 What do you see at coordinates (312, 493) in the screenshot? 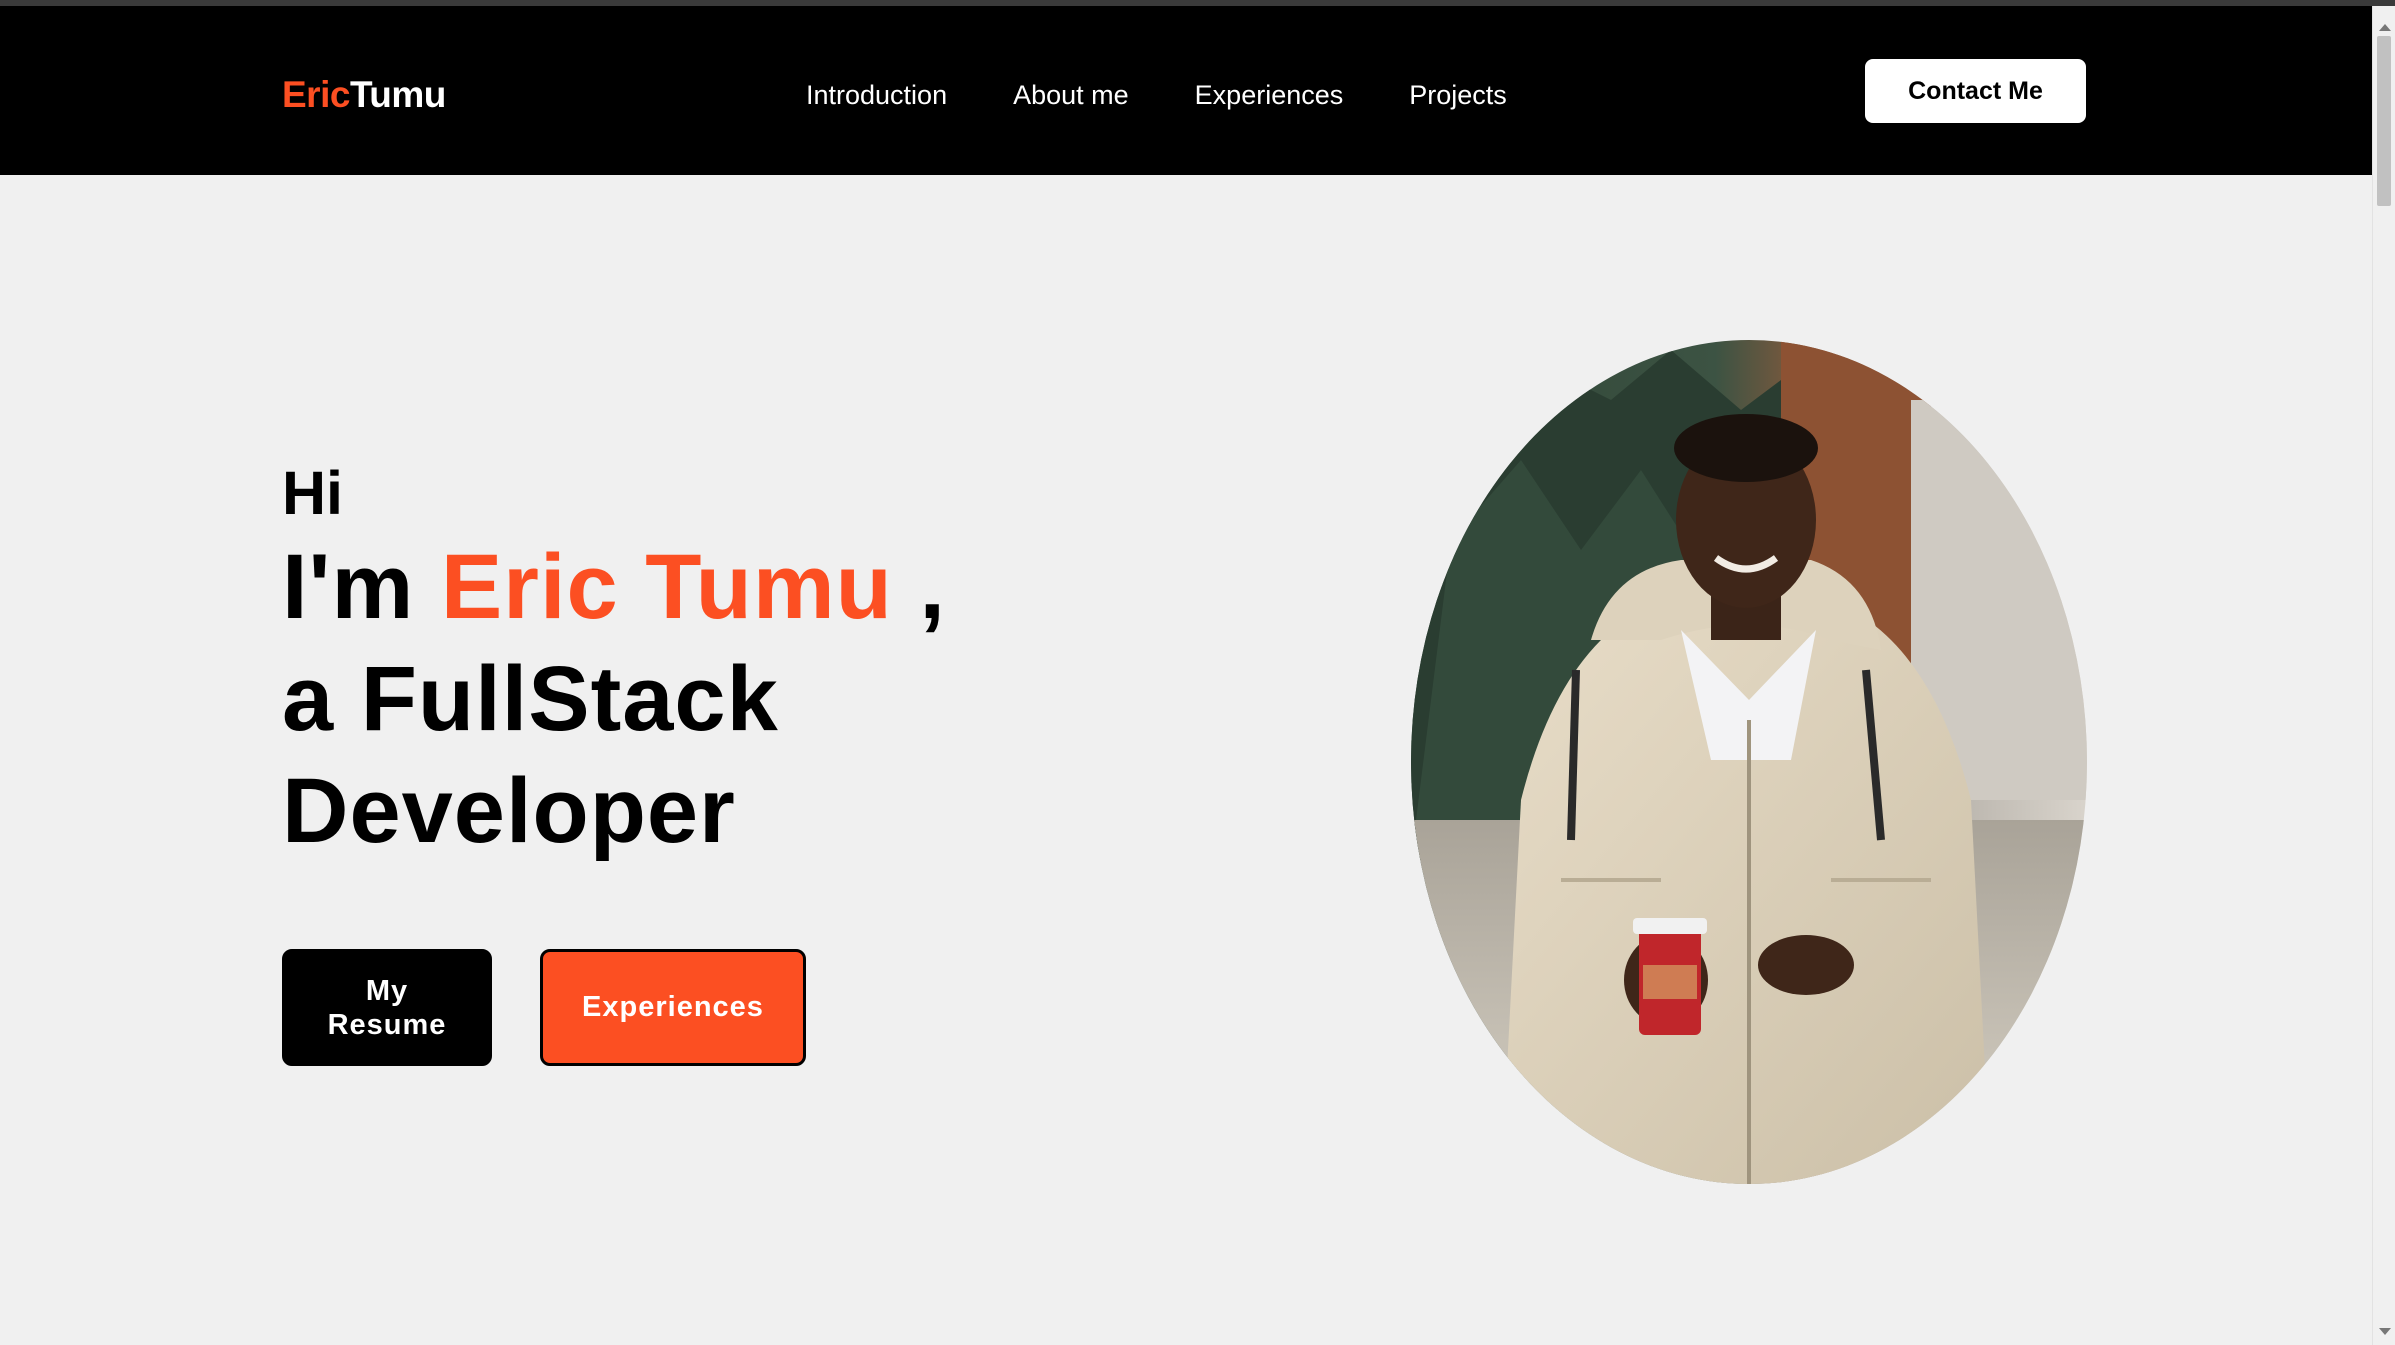
I see `hero-greeting: Hi` at bounding box center [312, 493].